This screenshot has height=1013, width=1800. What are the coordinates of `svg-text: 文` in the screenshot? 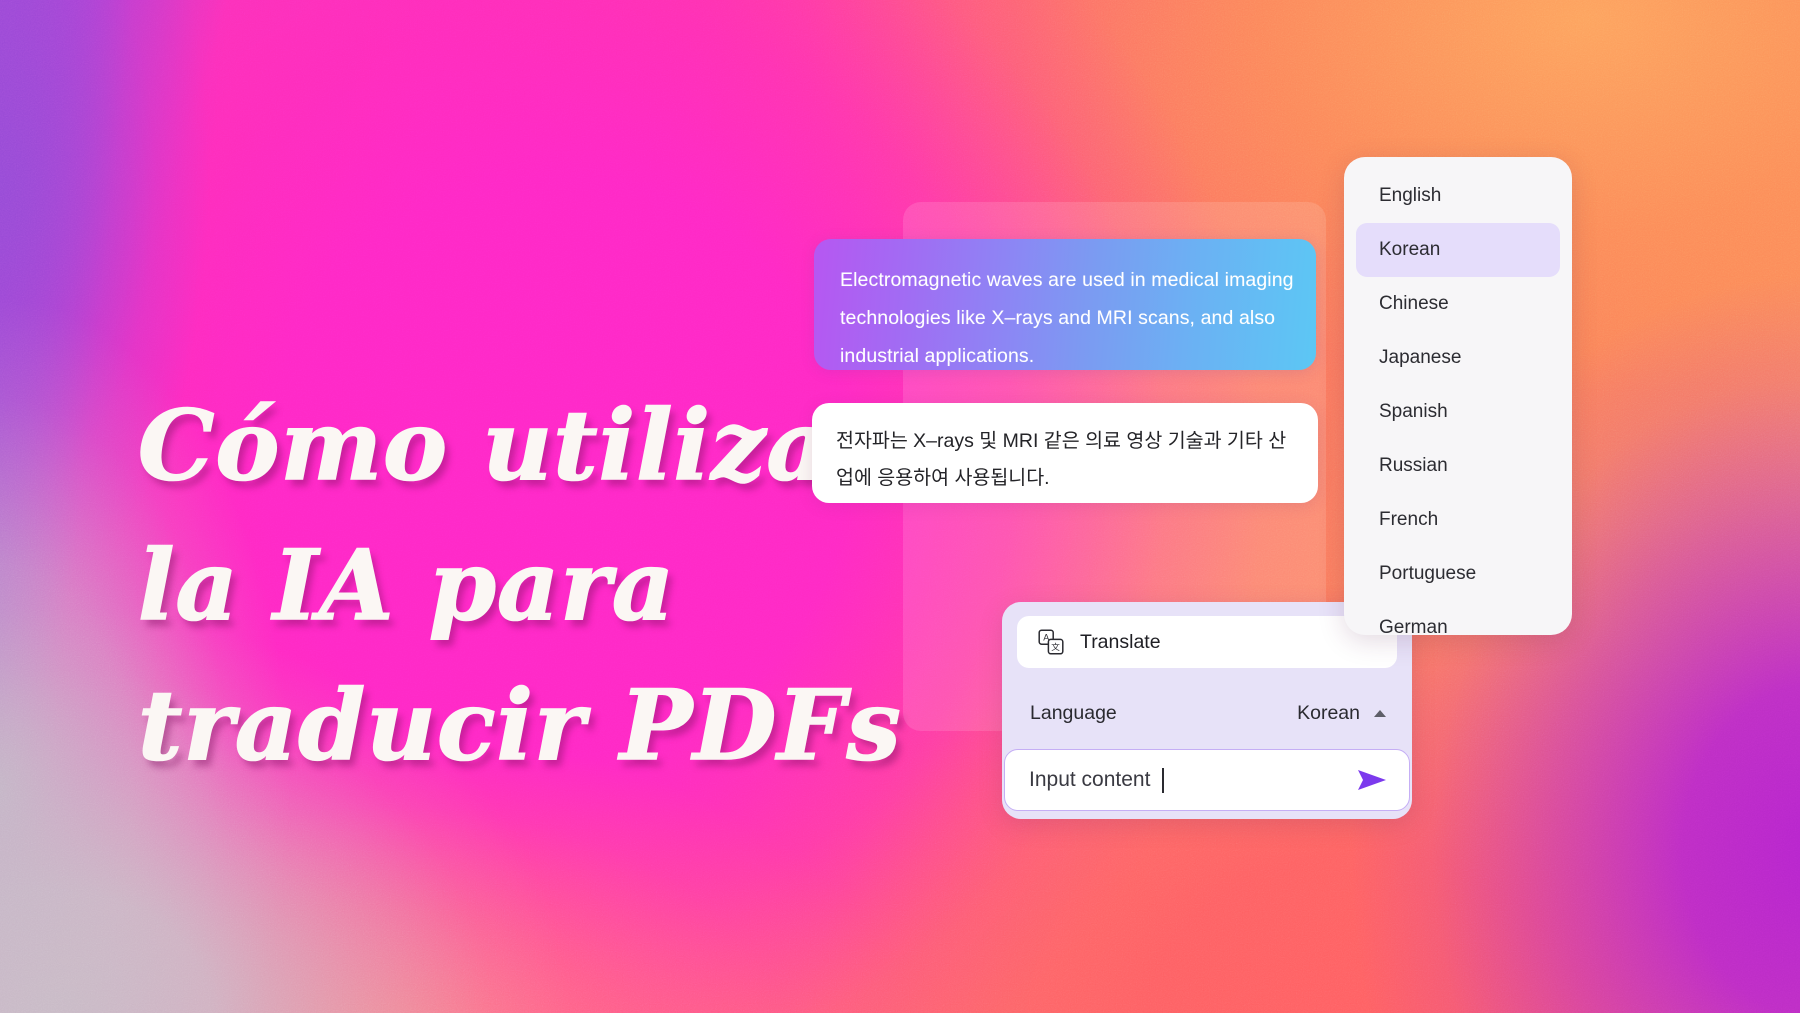 It's located at (1055, 647).